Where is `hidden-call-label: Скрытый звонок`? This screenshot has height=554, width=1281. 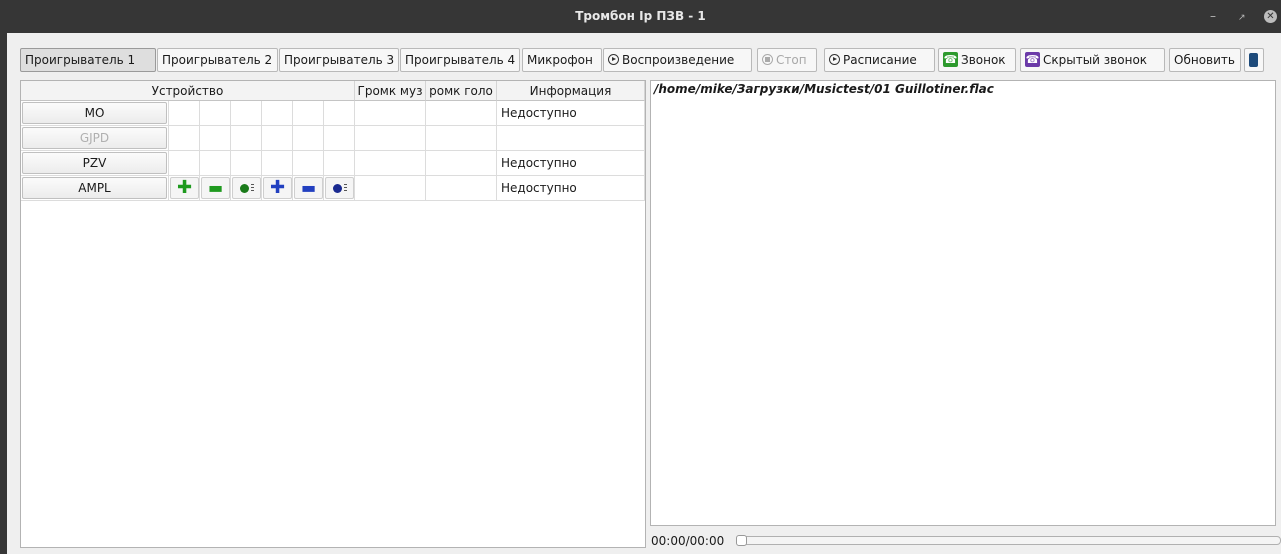
hidden-call-label: Скрытый звонок is located at coordinates (1095, 60).